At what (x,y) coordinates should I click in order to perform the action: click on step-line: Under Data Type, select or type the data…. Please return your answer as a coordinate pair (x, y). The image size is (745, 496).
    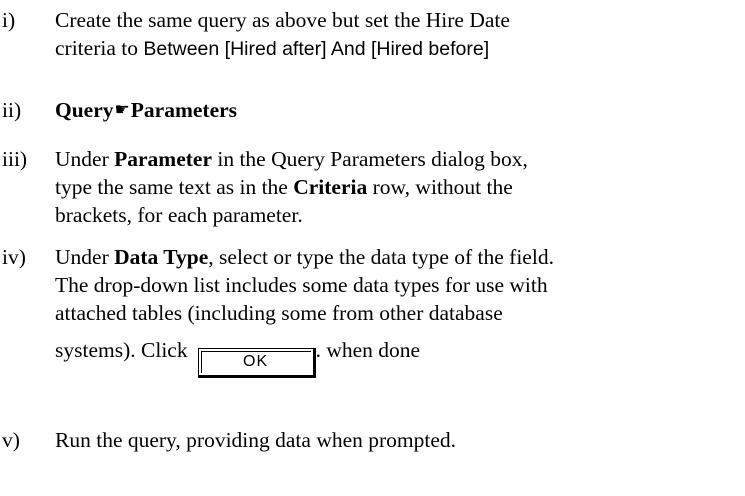
    Looking at the image, I should click on (397, 257).